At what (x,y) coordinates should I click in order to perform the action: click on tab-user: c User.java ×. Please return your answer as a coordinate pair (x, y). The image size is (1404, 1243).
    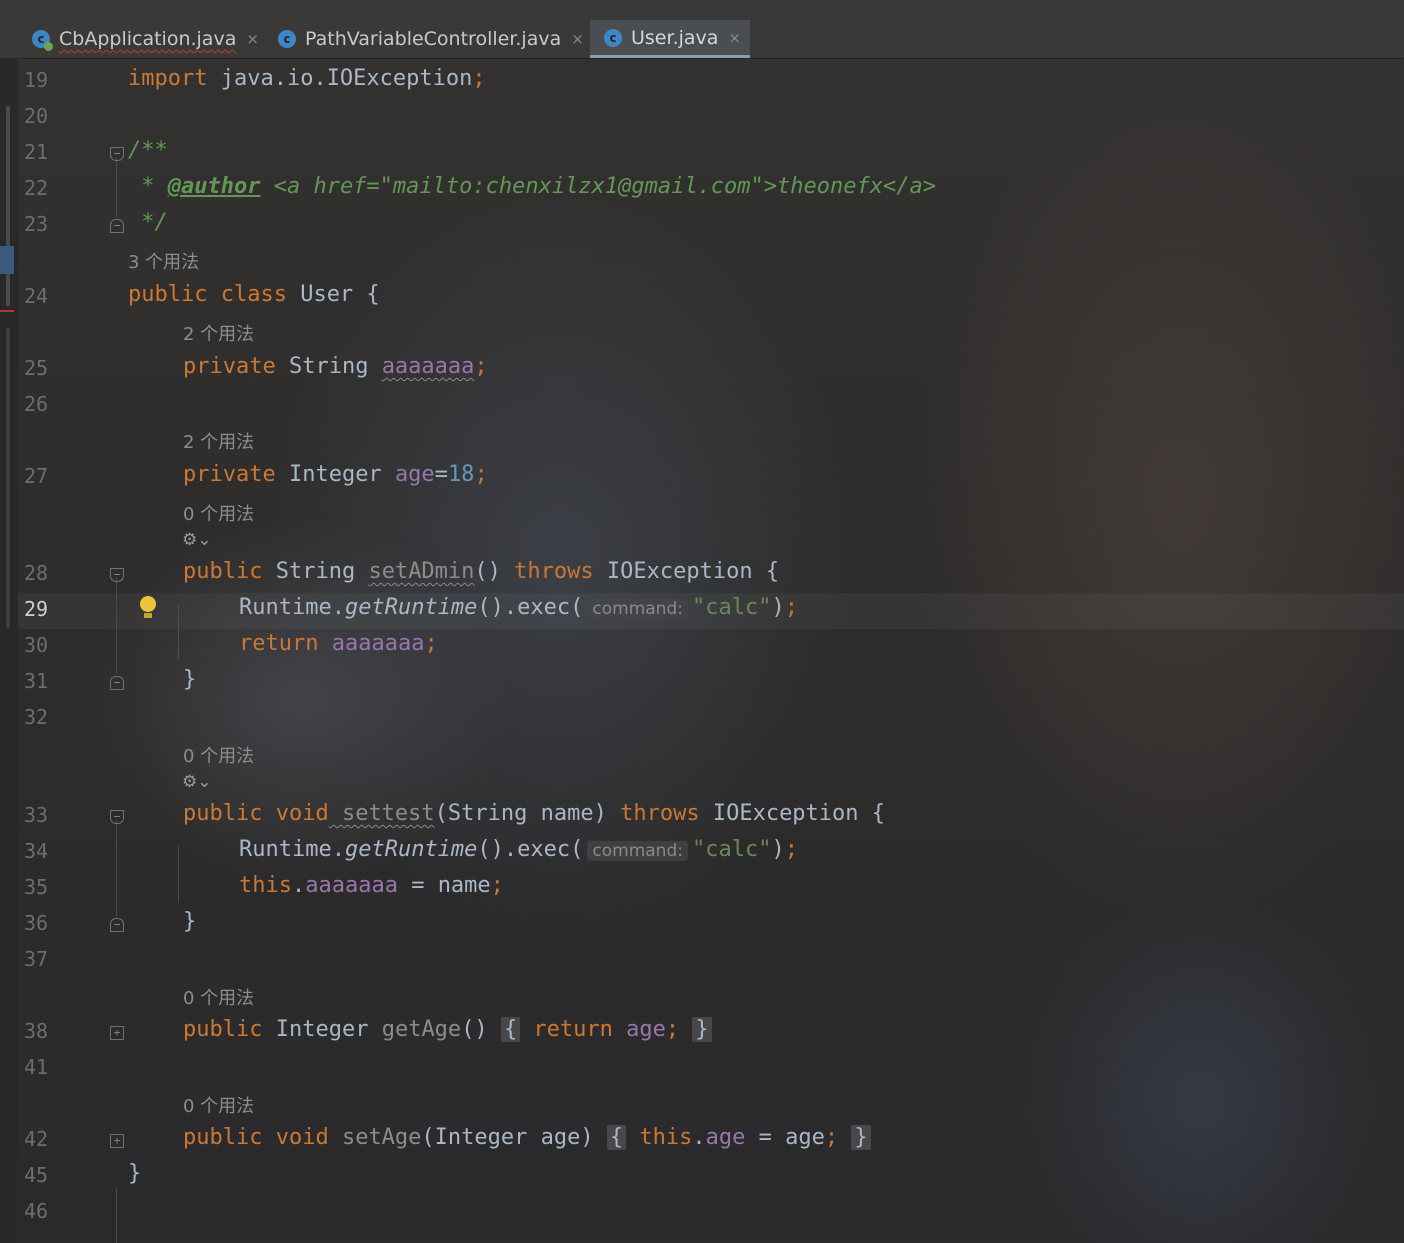
    Looking at the image, I should click on (670, 39).